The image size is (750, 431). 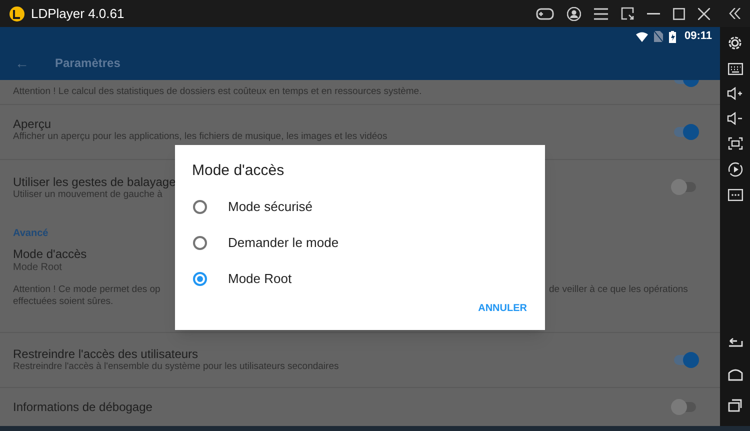 What do you see at coordinates (627, 13) in the screenshot?
I see `resize-icon` at bounding box center [627, 13].